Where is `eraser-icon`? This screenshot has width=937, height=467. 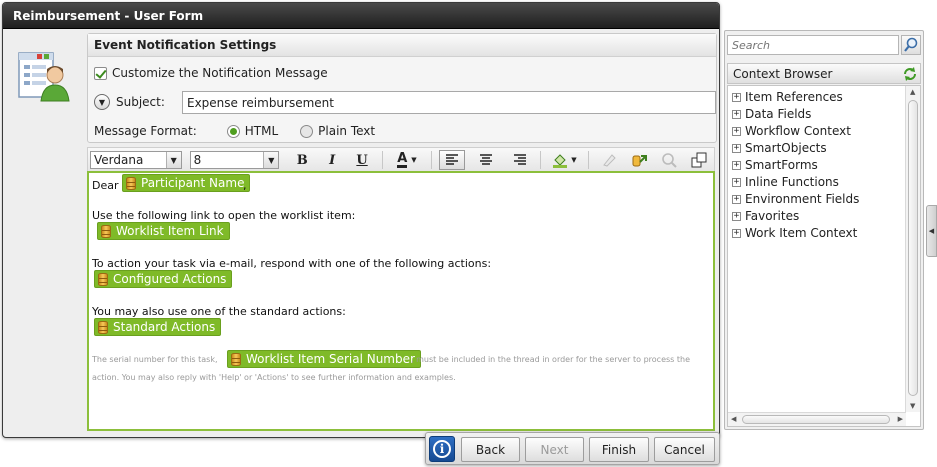 eraser-icon is located at coordinates (610, 160).